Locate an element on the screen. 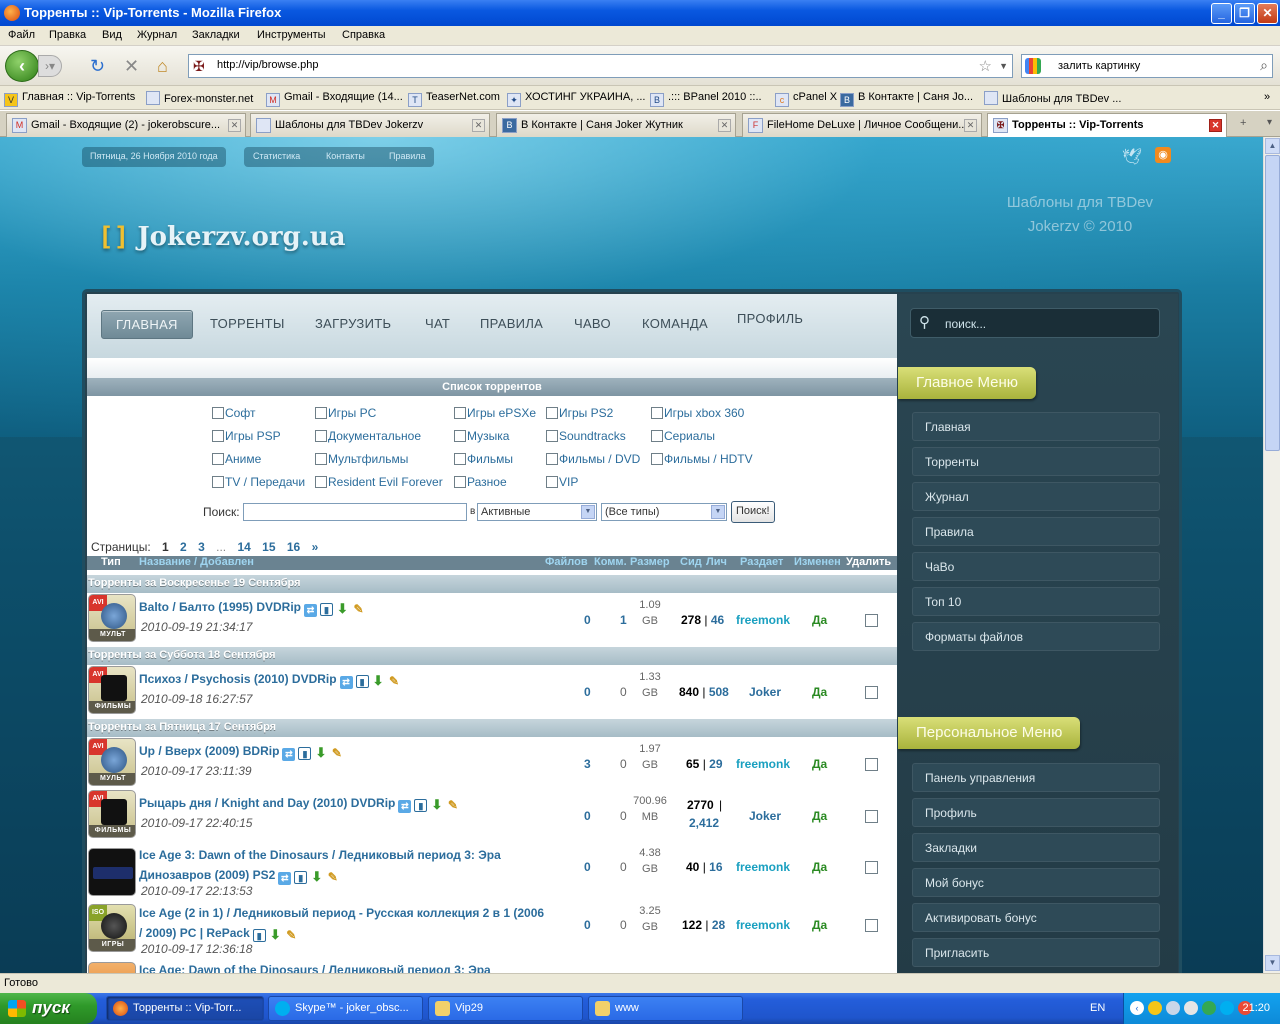 Image resolution: width=1280 pixels, height=1024 pixels. tab-close-icon: ✕ is located at coordinates (970, 125).